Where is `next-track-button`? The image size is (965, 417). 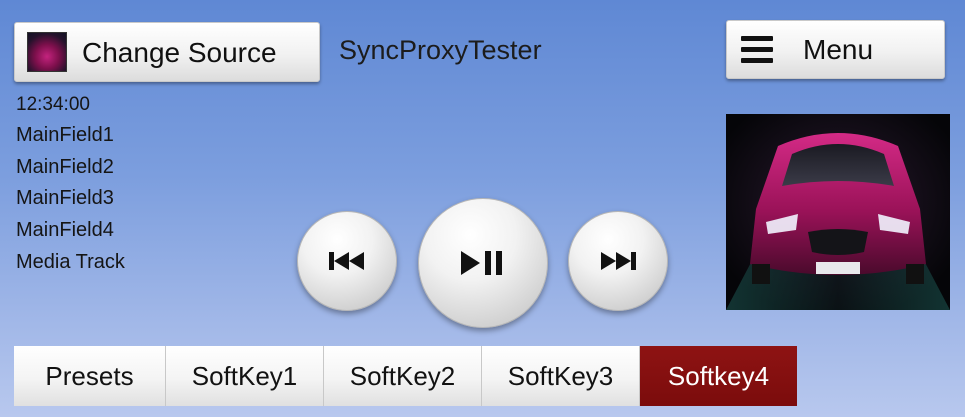
next-track-button is located at coordinates (618, 261).